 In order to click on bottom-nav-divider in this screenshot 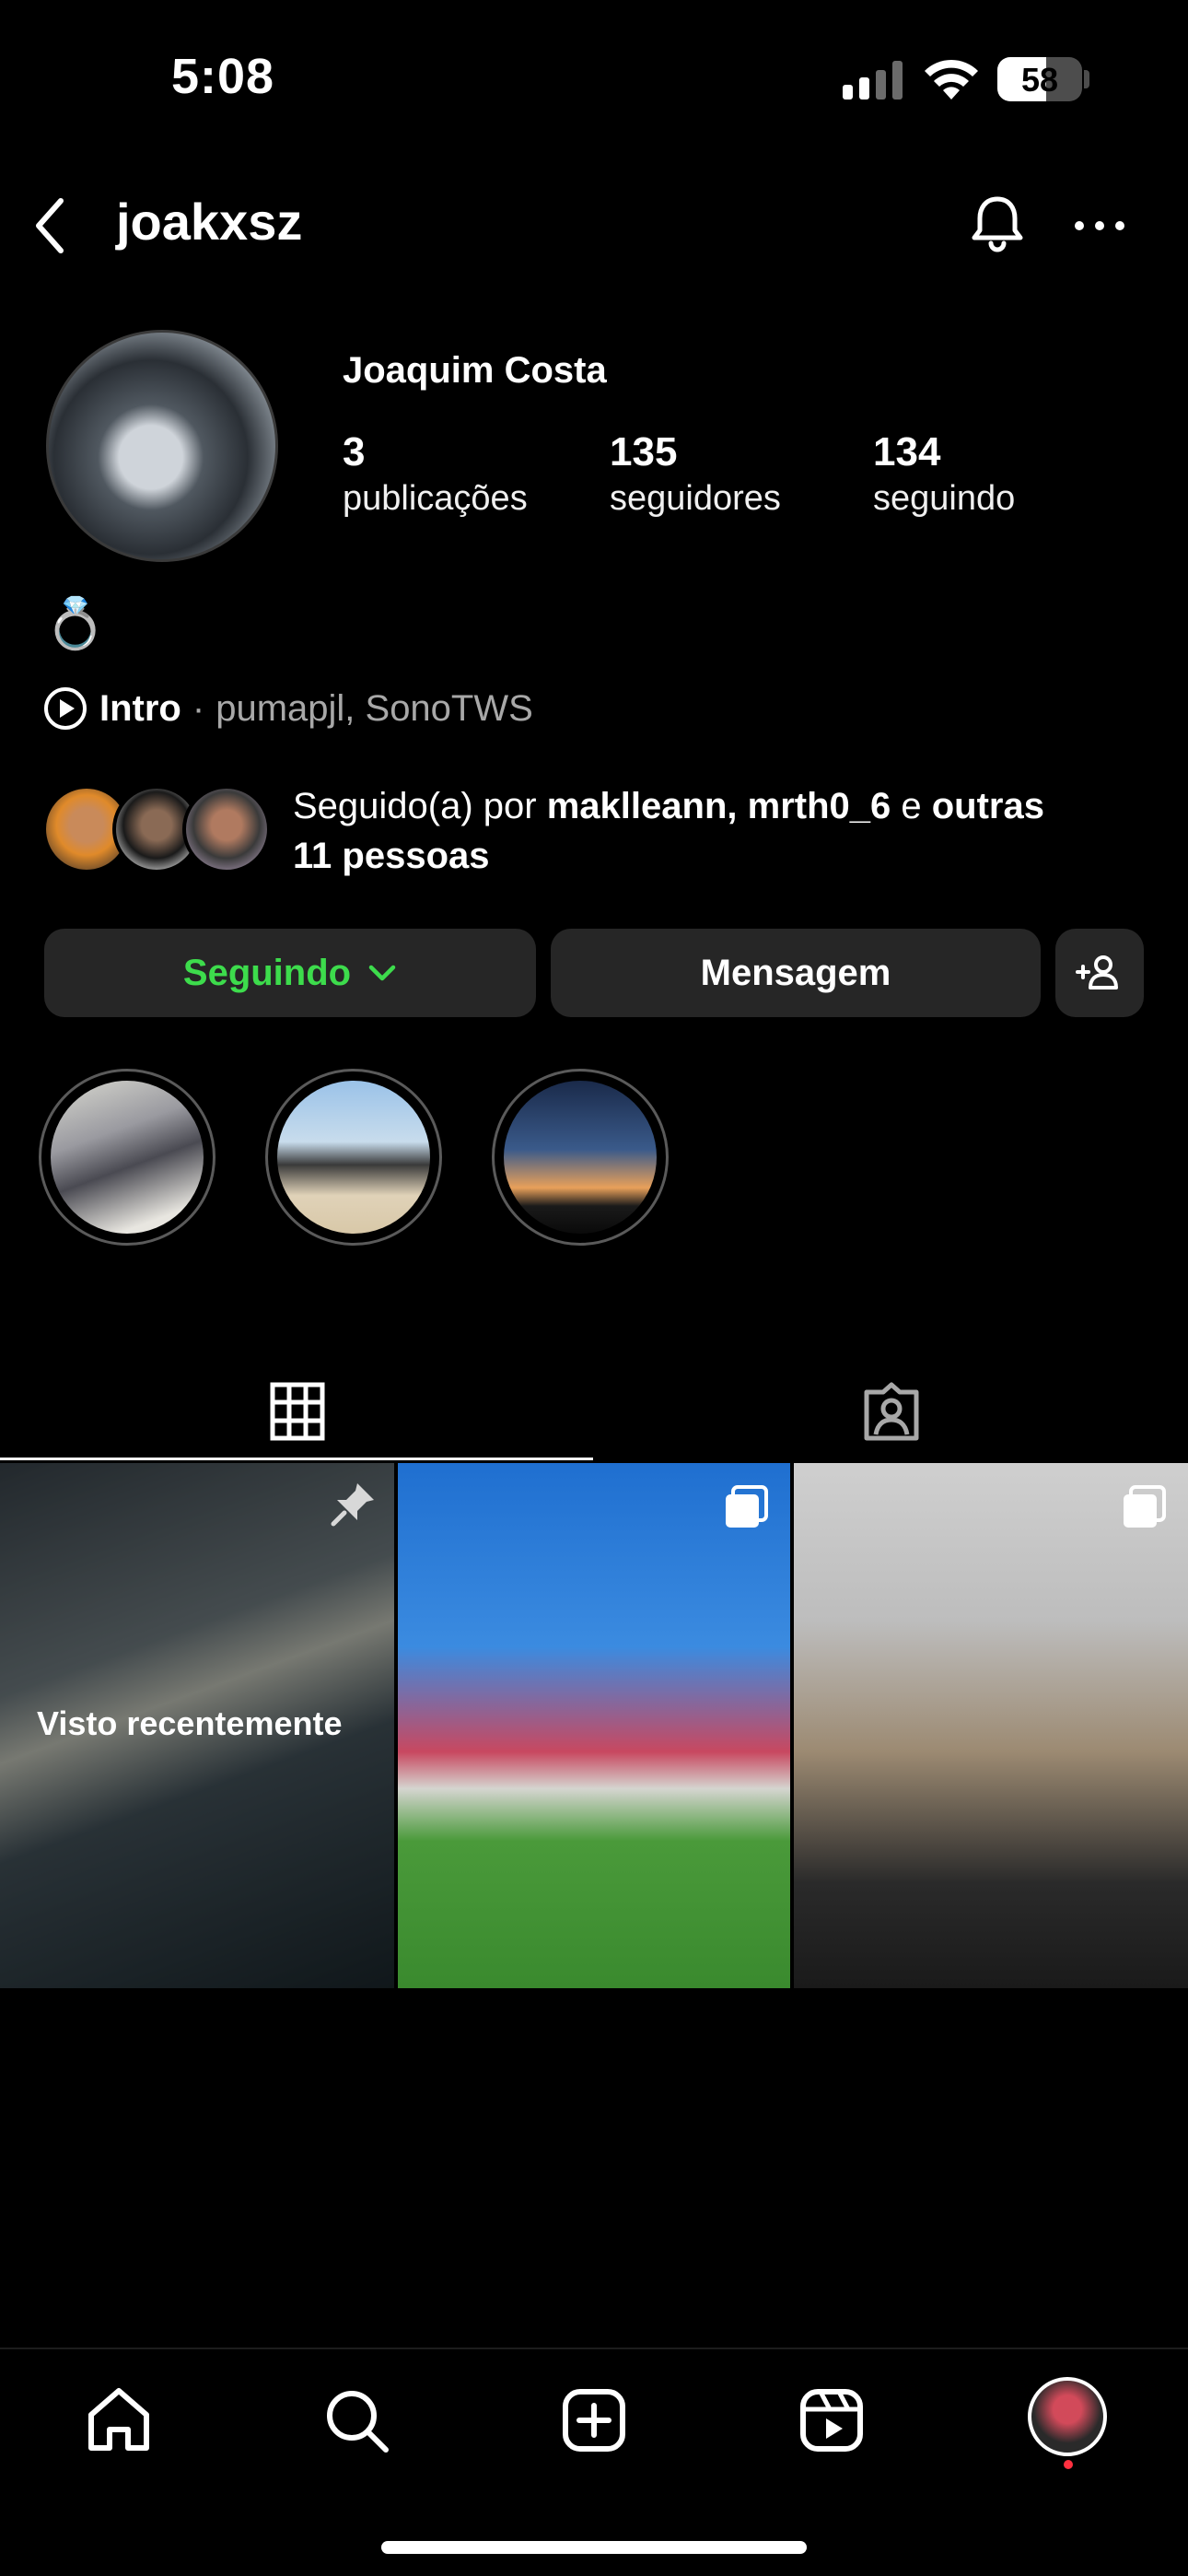, I will do `click(594, 2348)`.